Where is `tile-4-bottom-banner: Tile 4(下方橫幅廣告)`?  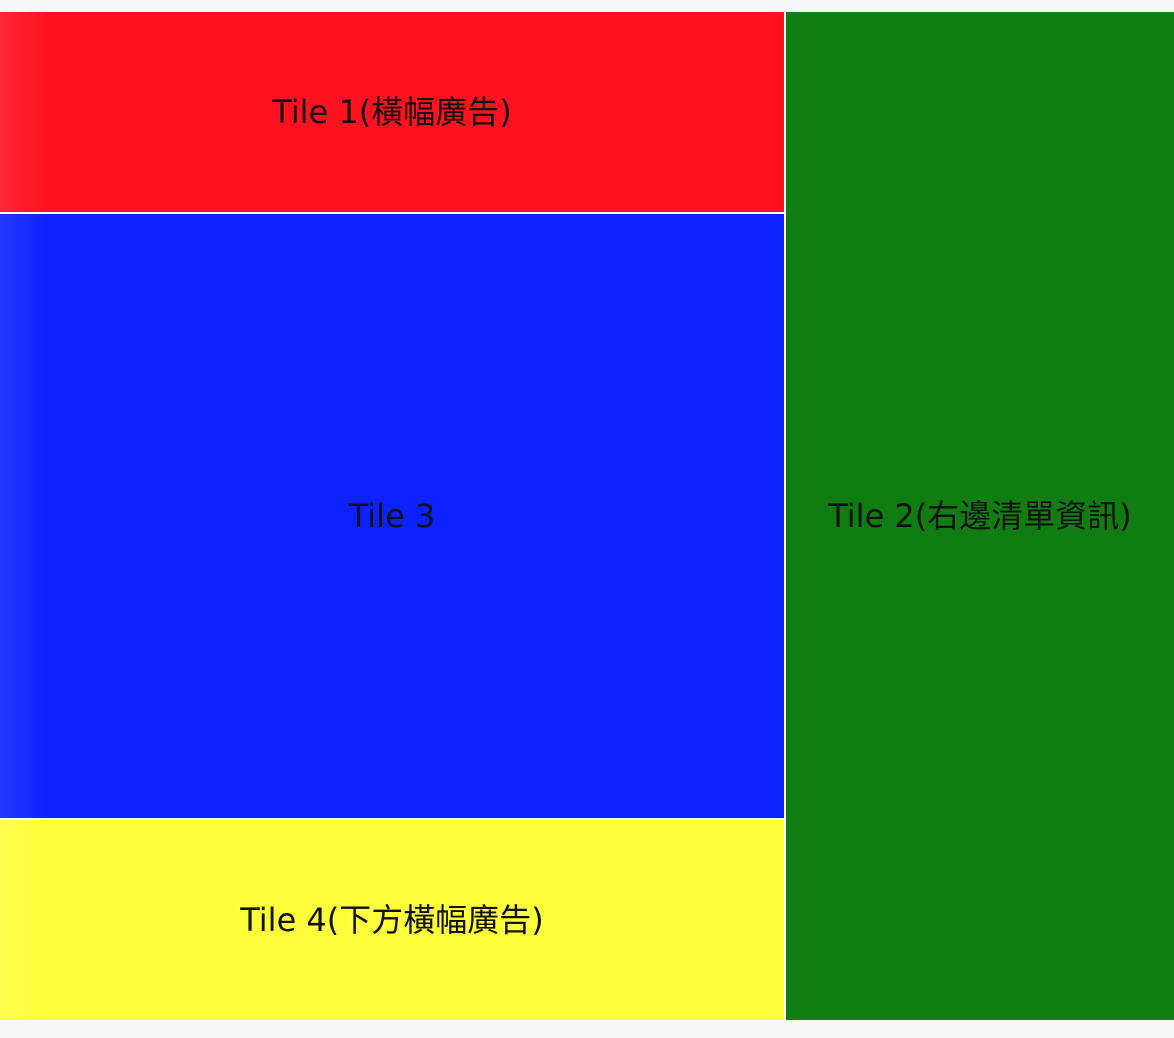 tile-4-bottom-banner: Tile 4(下方橫幅廣告) is located at coordinates (392, 920).